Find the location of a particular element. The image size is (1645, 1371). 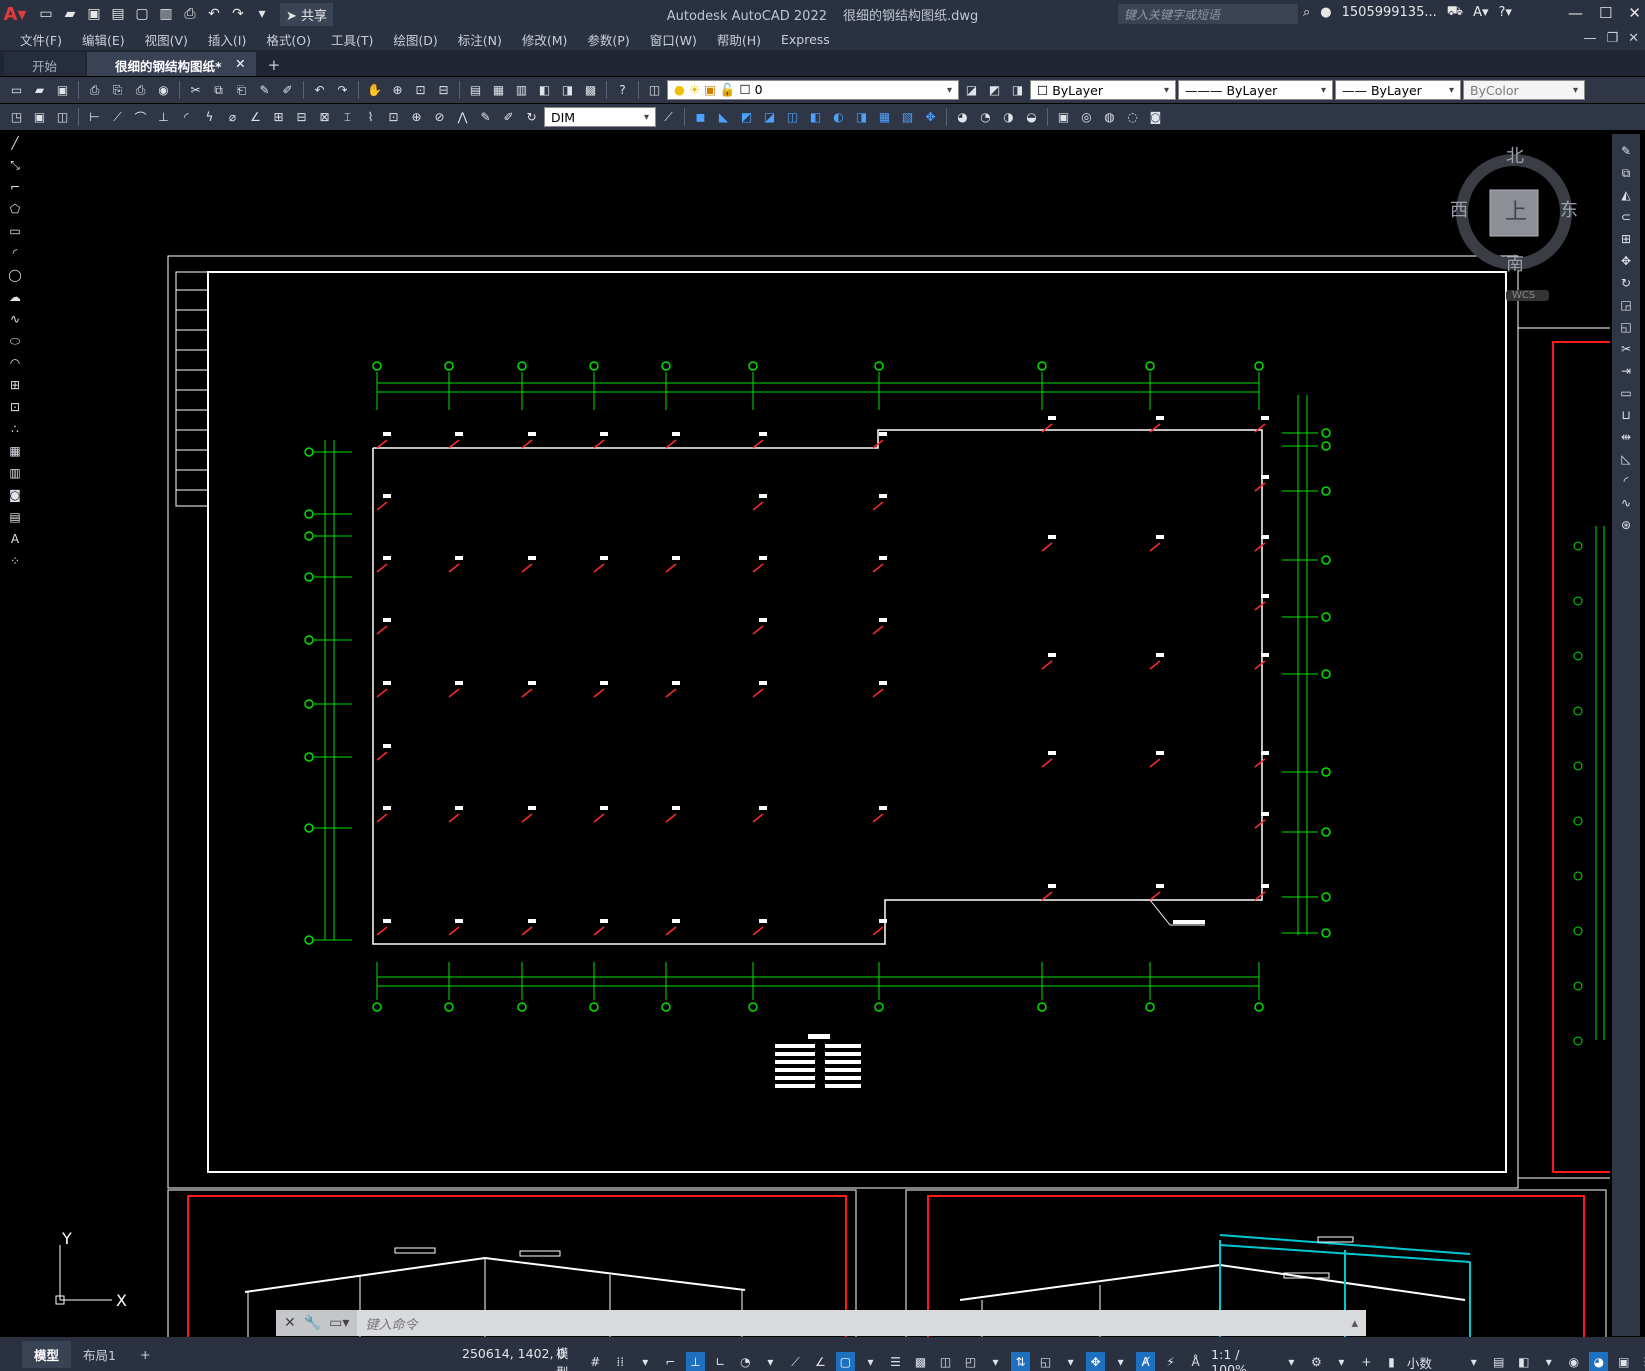

copy-object-icon: ⧉ is located at coordinates (1626, 173).